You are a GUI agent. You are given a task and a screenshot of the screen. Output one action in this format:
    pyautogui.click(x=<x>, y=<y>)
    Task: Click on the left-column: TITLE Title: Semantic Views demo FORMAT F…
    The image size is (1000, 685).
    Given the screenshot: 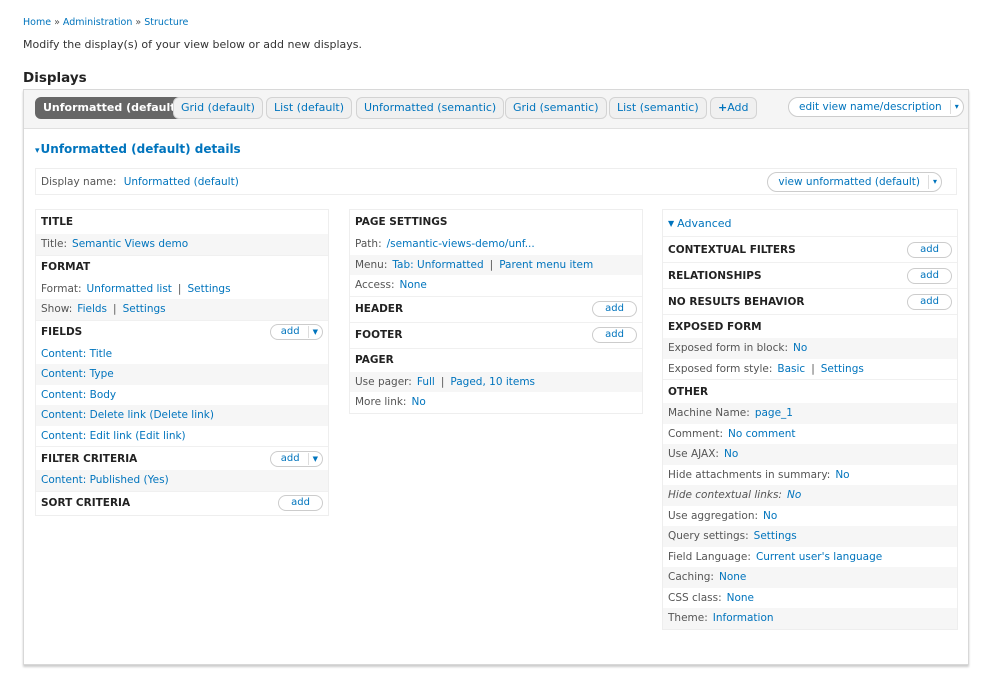 What is the action you would take?
    pyautogui.click(x=182, y=362)
    